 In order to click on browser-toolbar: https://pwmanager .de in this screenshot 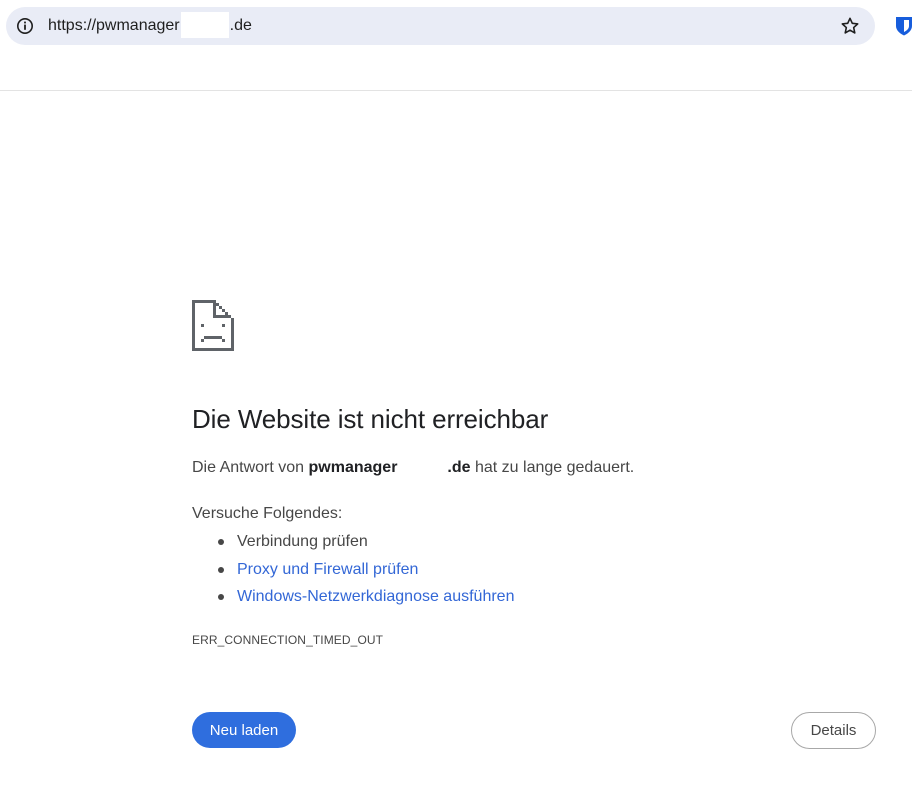, I will do `click(456, 45)`.